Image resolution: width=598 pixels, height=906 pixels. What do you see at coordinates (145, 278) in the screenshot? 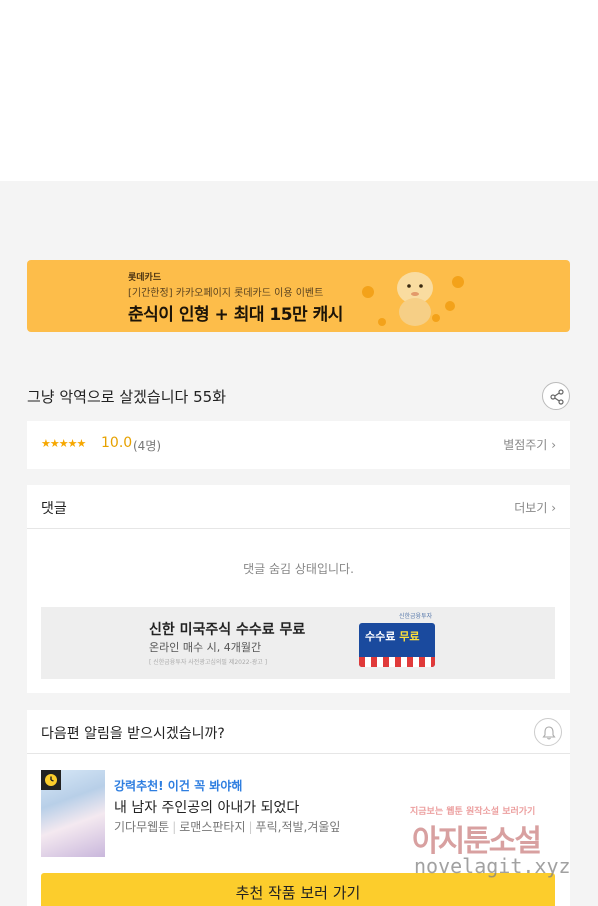
I see `banner-brand: 롯데카드` at bounding box center [145, 278].